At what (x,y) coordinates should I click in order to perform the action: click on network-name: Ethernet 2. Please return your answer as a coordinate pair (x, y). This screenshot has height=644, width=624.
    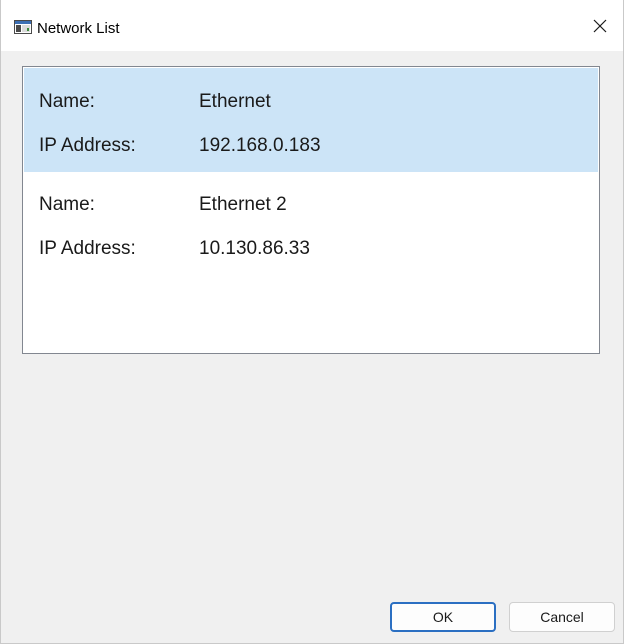
    Looking at the image, I should click on (243, 204).